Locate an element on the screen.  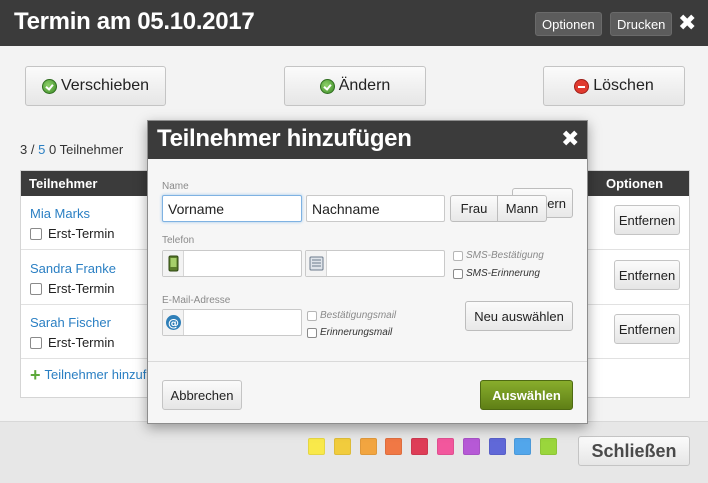
column-options: Optionen is located at coordinates (635, 183).